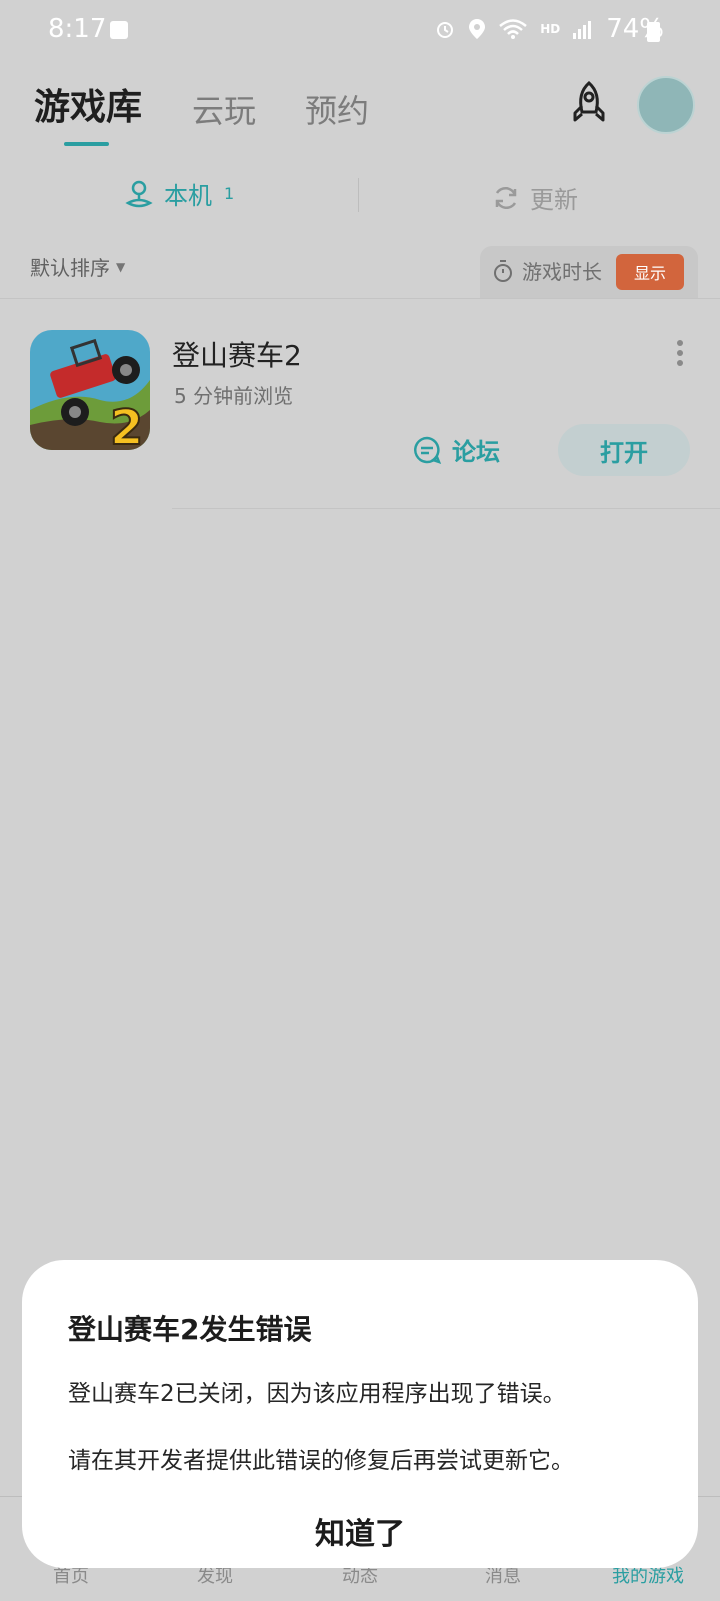 The width and height of the screenshot is (720, 1601). What do you see at coordinates (229, 193) in the screenshot?
I see `segment-local-count: 1` at bounding box center [229, 193].